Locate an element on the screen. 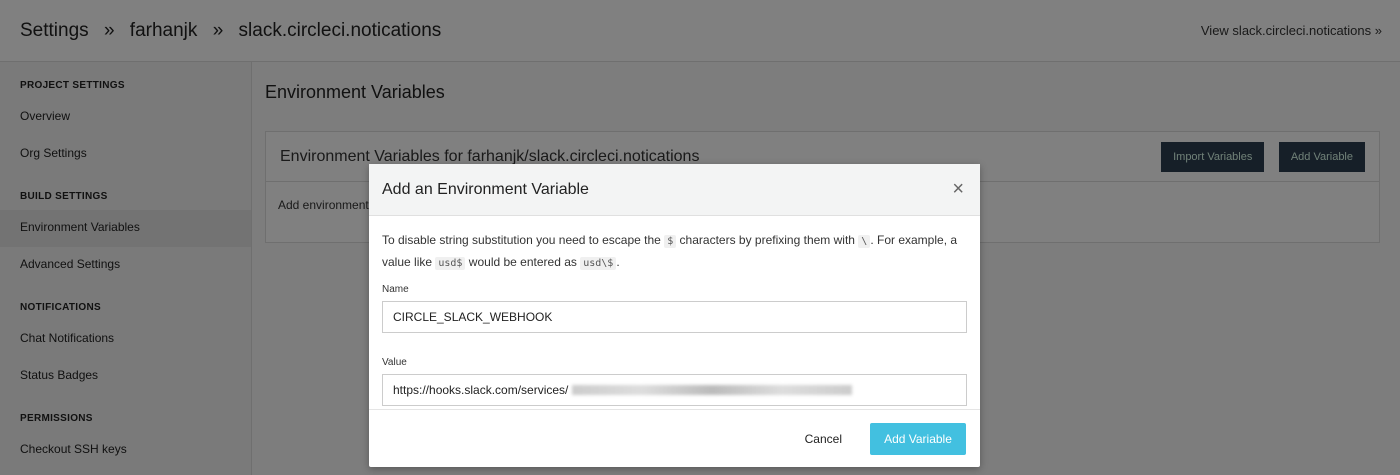 This screenshot has width=1400, height=475. import-variables-button: Import Variables is located at coordinates (1213, 156).